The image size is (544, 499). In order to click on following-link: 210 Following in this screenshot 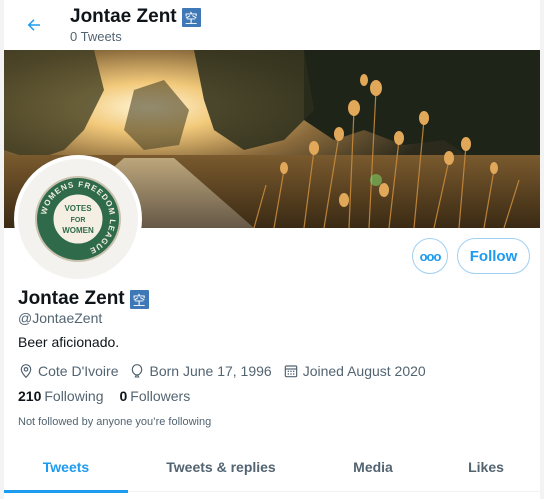, I will do `click(61, 396)`.